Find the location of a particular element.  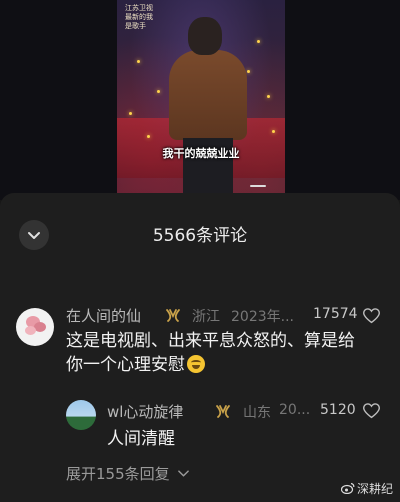

comment-like-count: 17574 is located at coordinates (335, 314).